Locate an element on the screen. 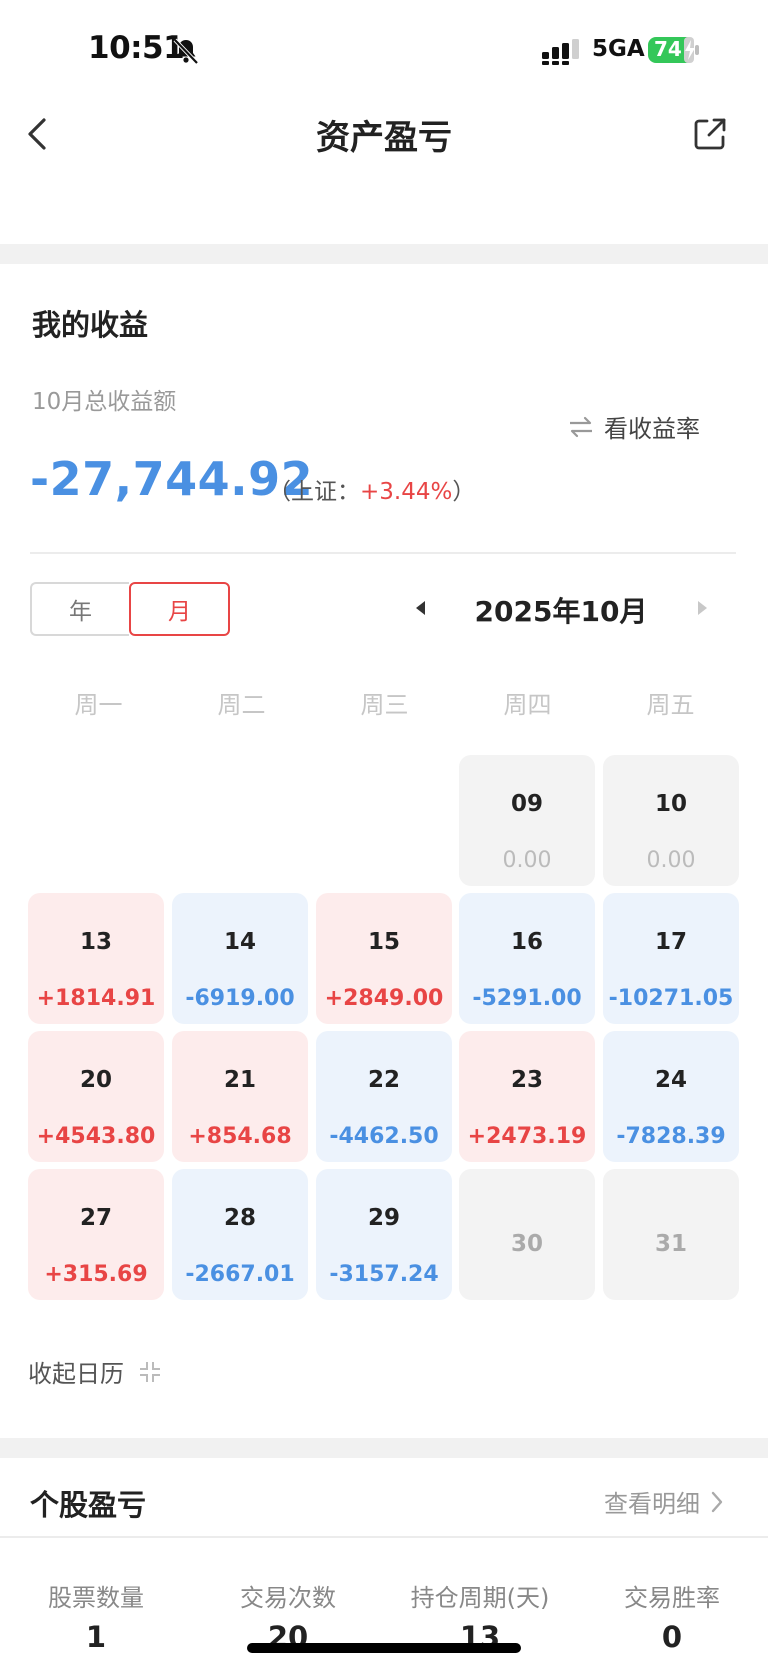 This screenshot has height=1665, width=768. index-suffix: ） is located at coordinates (464, 492).